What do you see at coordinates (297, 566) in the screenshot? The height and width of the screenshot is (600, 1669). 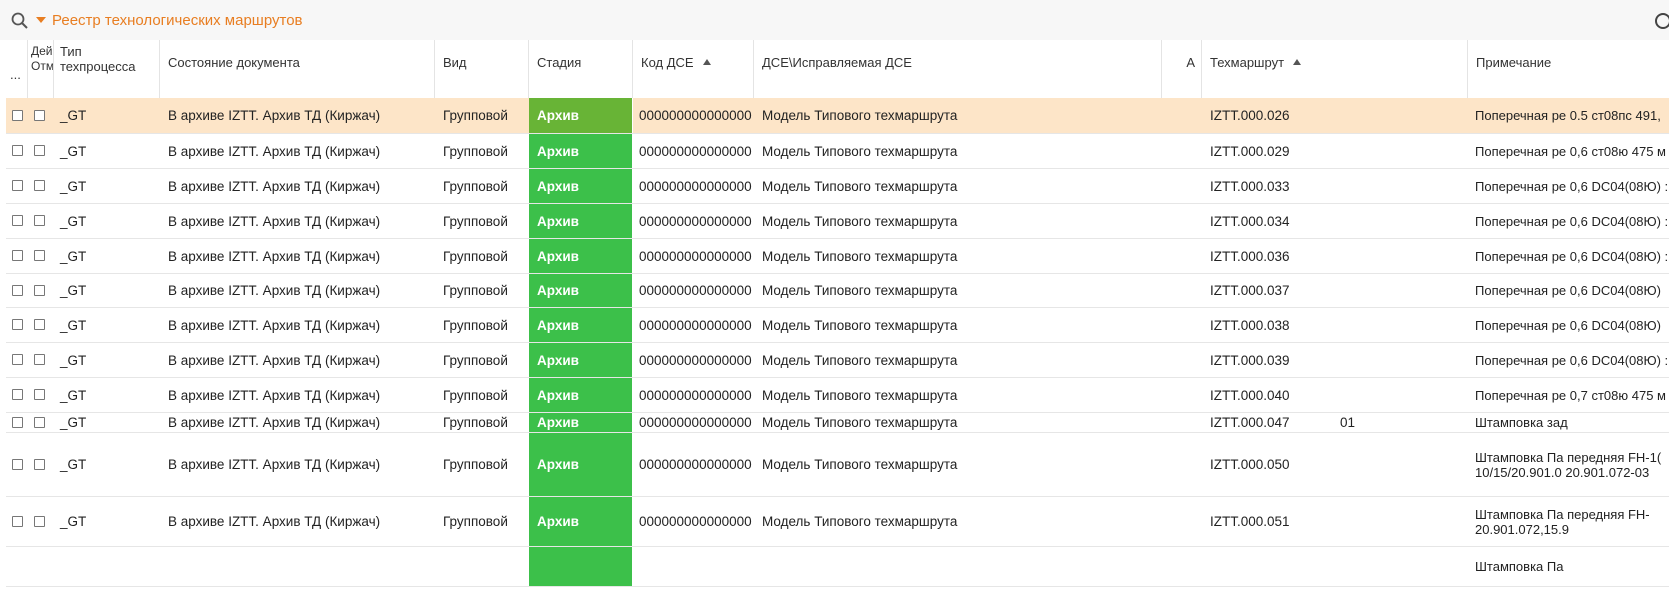 I see `cell-state` at bounding box center [297, 566].